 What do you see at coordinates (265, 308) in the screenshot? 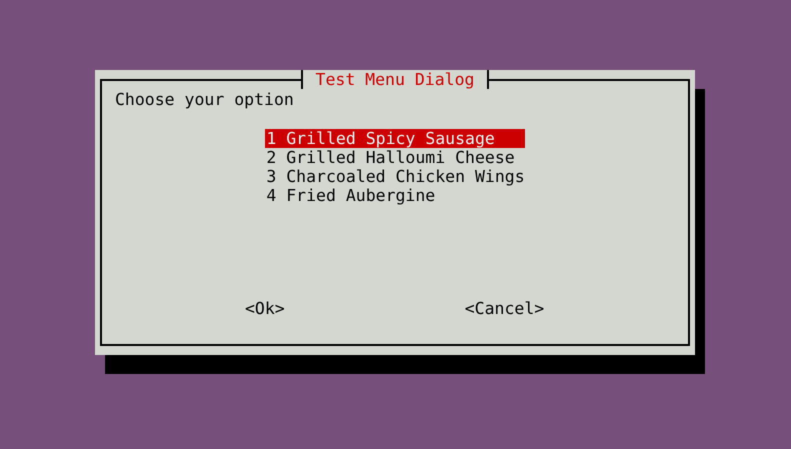
I see `dialog-button: <Ok>` at bounding box center [265, 308].